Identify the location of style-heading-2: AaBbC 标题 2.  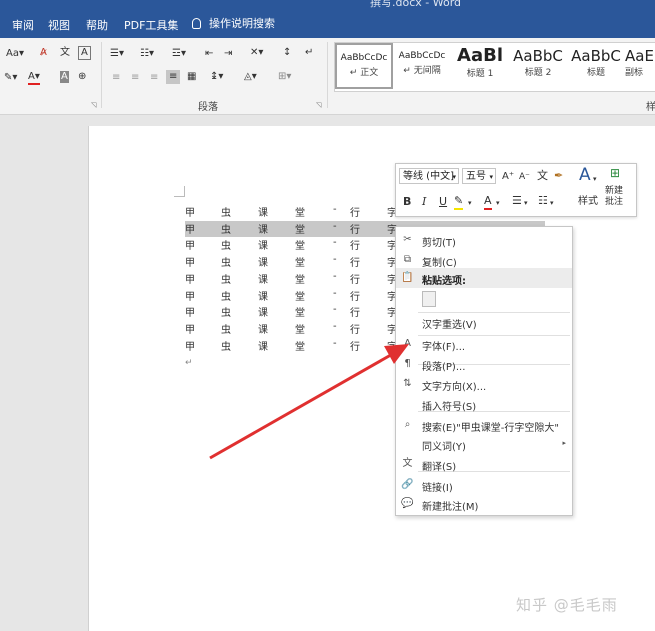
(538, 66).